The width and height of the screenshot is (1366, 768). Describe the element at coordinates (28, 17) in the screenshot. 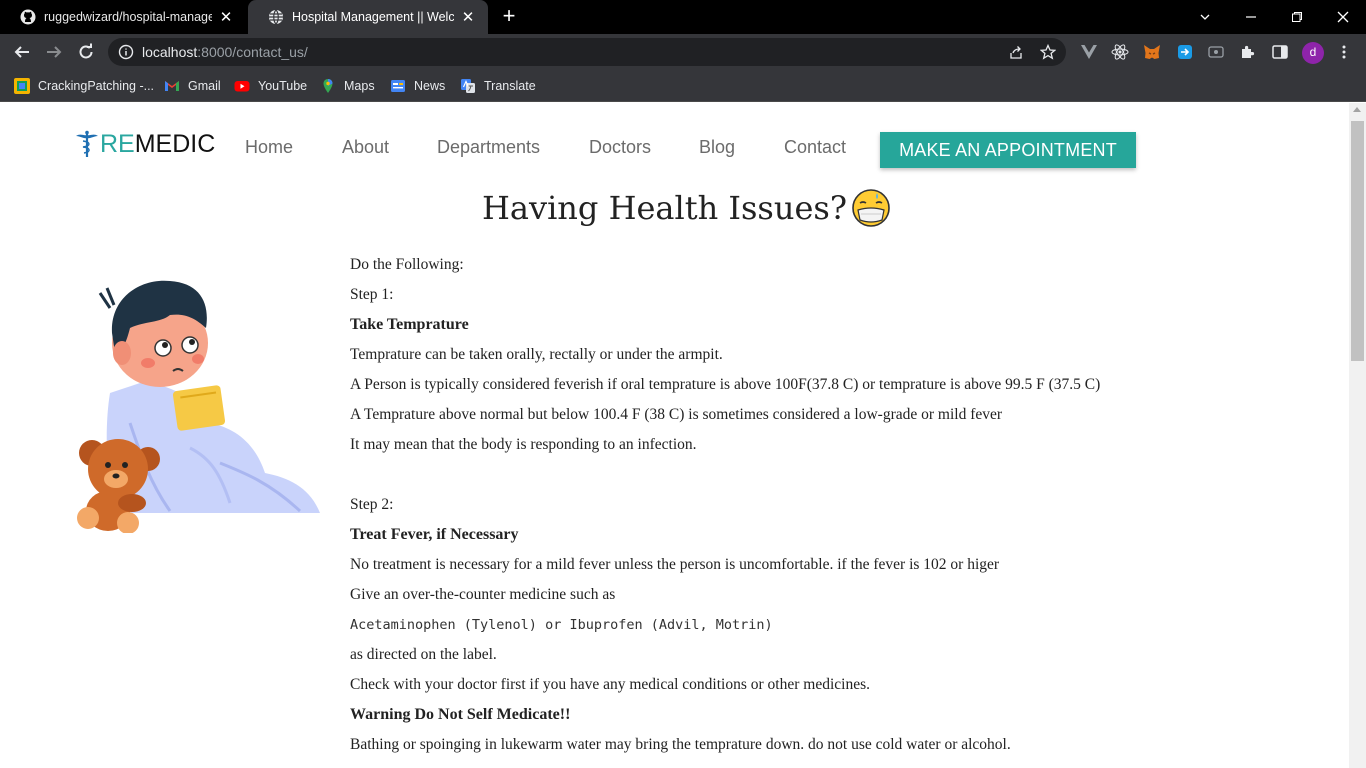

I see `github-icon` at that location.